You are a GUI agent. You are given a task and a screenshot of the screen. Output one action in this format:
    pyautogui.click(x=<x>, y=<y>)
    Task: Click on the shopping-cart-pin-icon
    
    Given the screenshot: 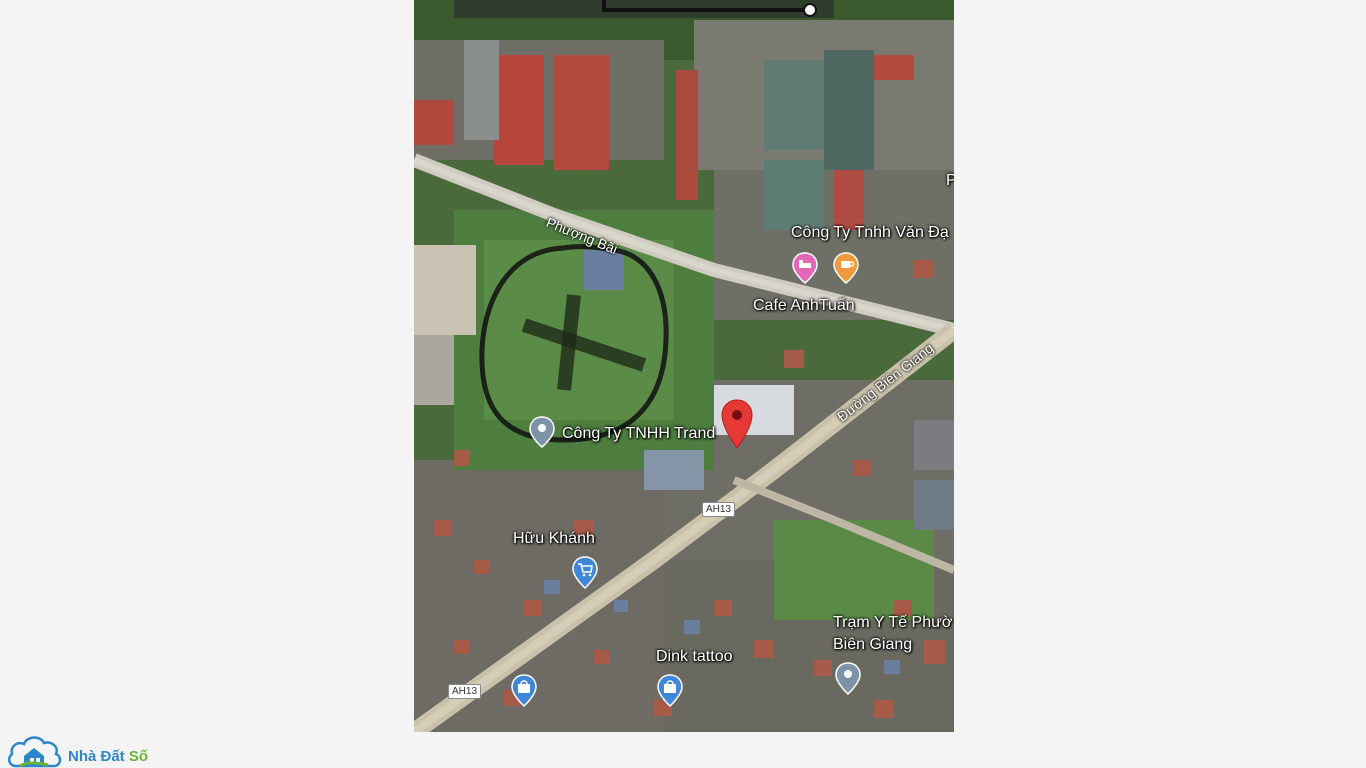 What is the action you would take?
    pyautogui.click(x=585, y=573)
    